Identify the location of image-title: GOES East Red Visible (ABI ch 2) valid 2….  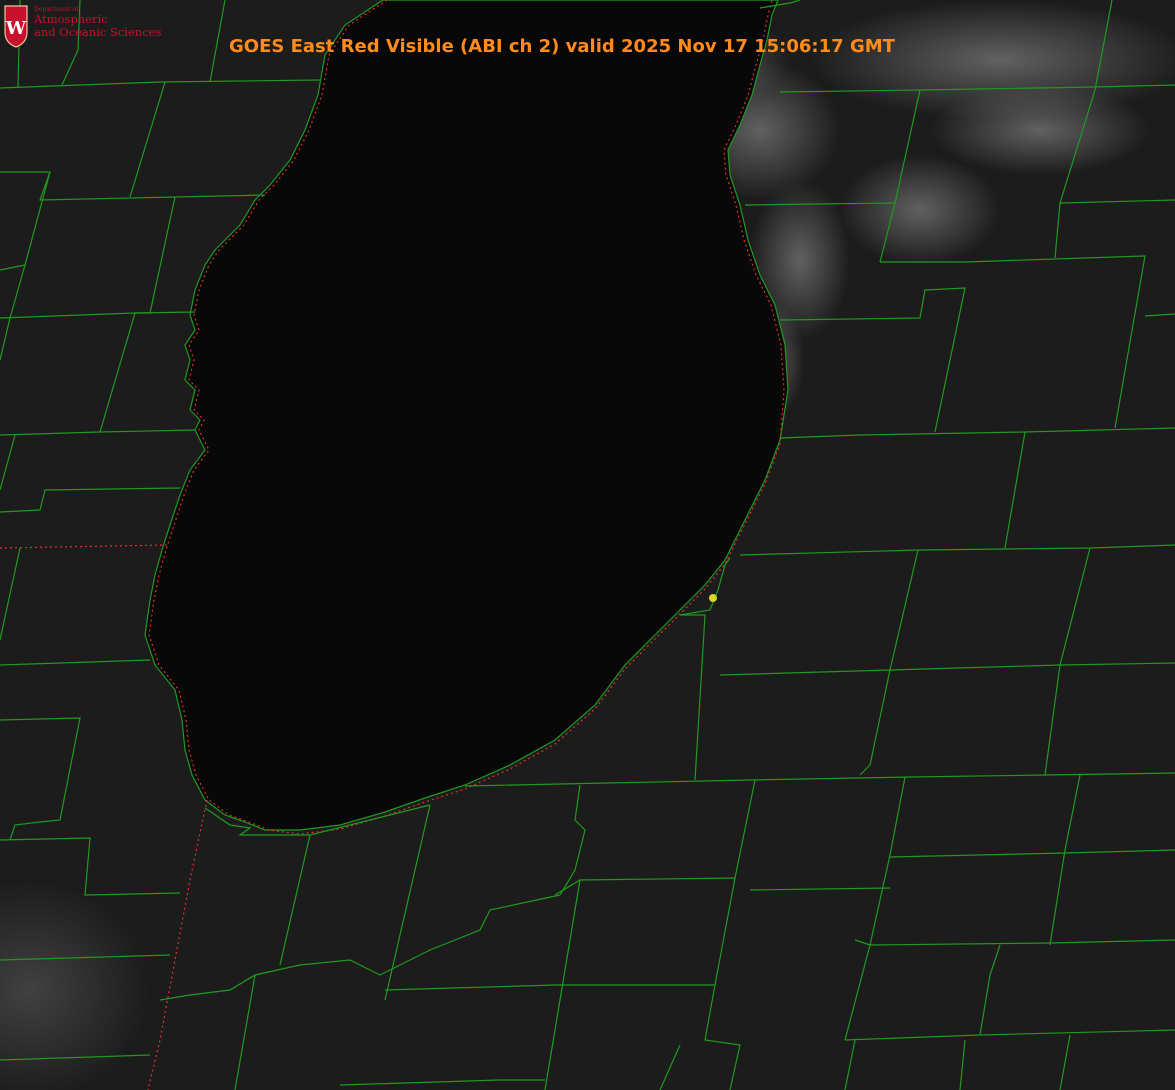
(562, 46).